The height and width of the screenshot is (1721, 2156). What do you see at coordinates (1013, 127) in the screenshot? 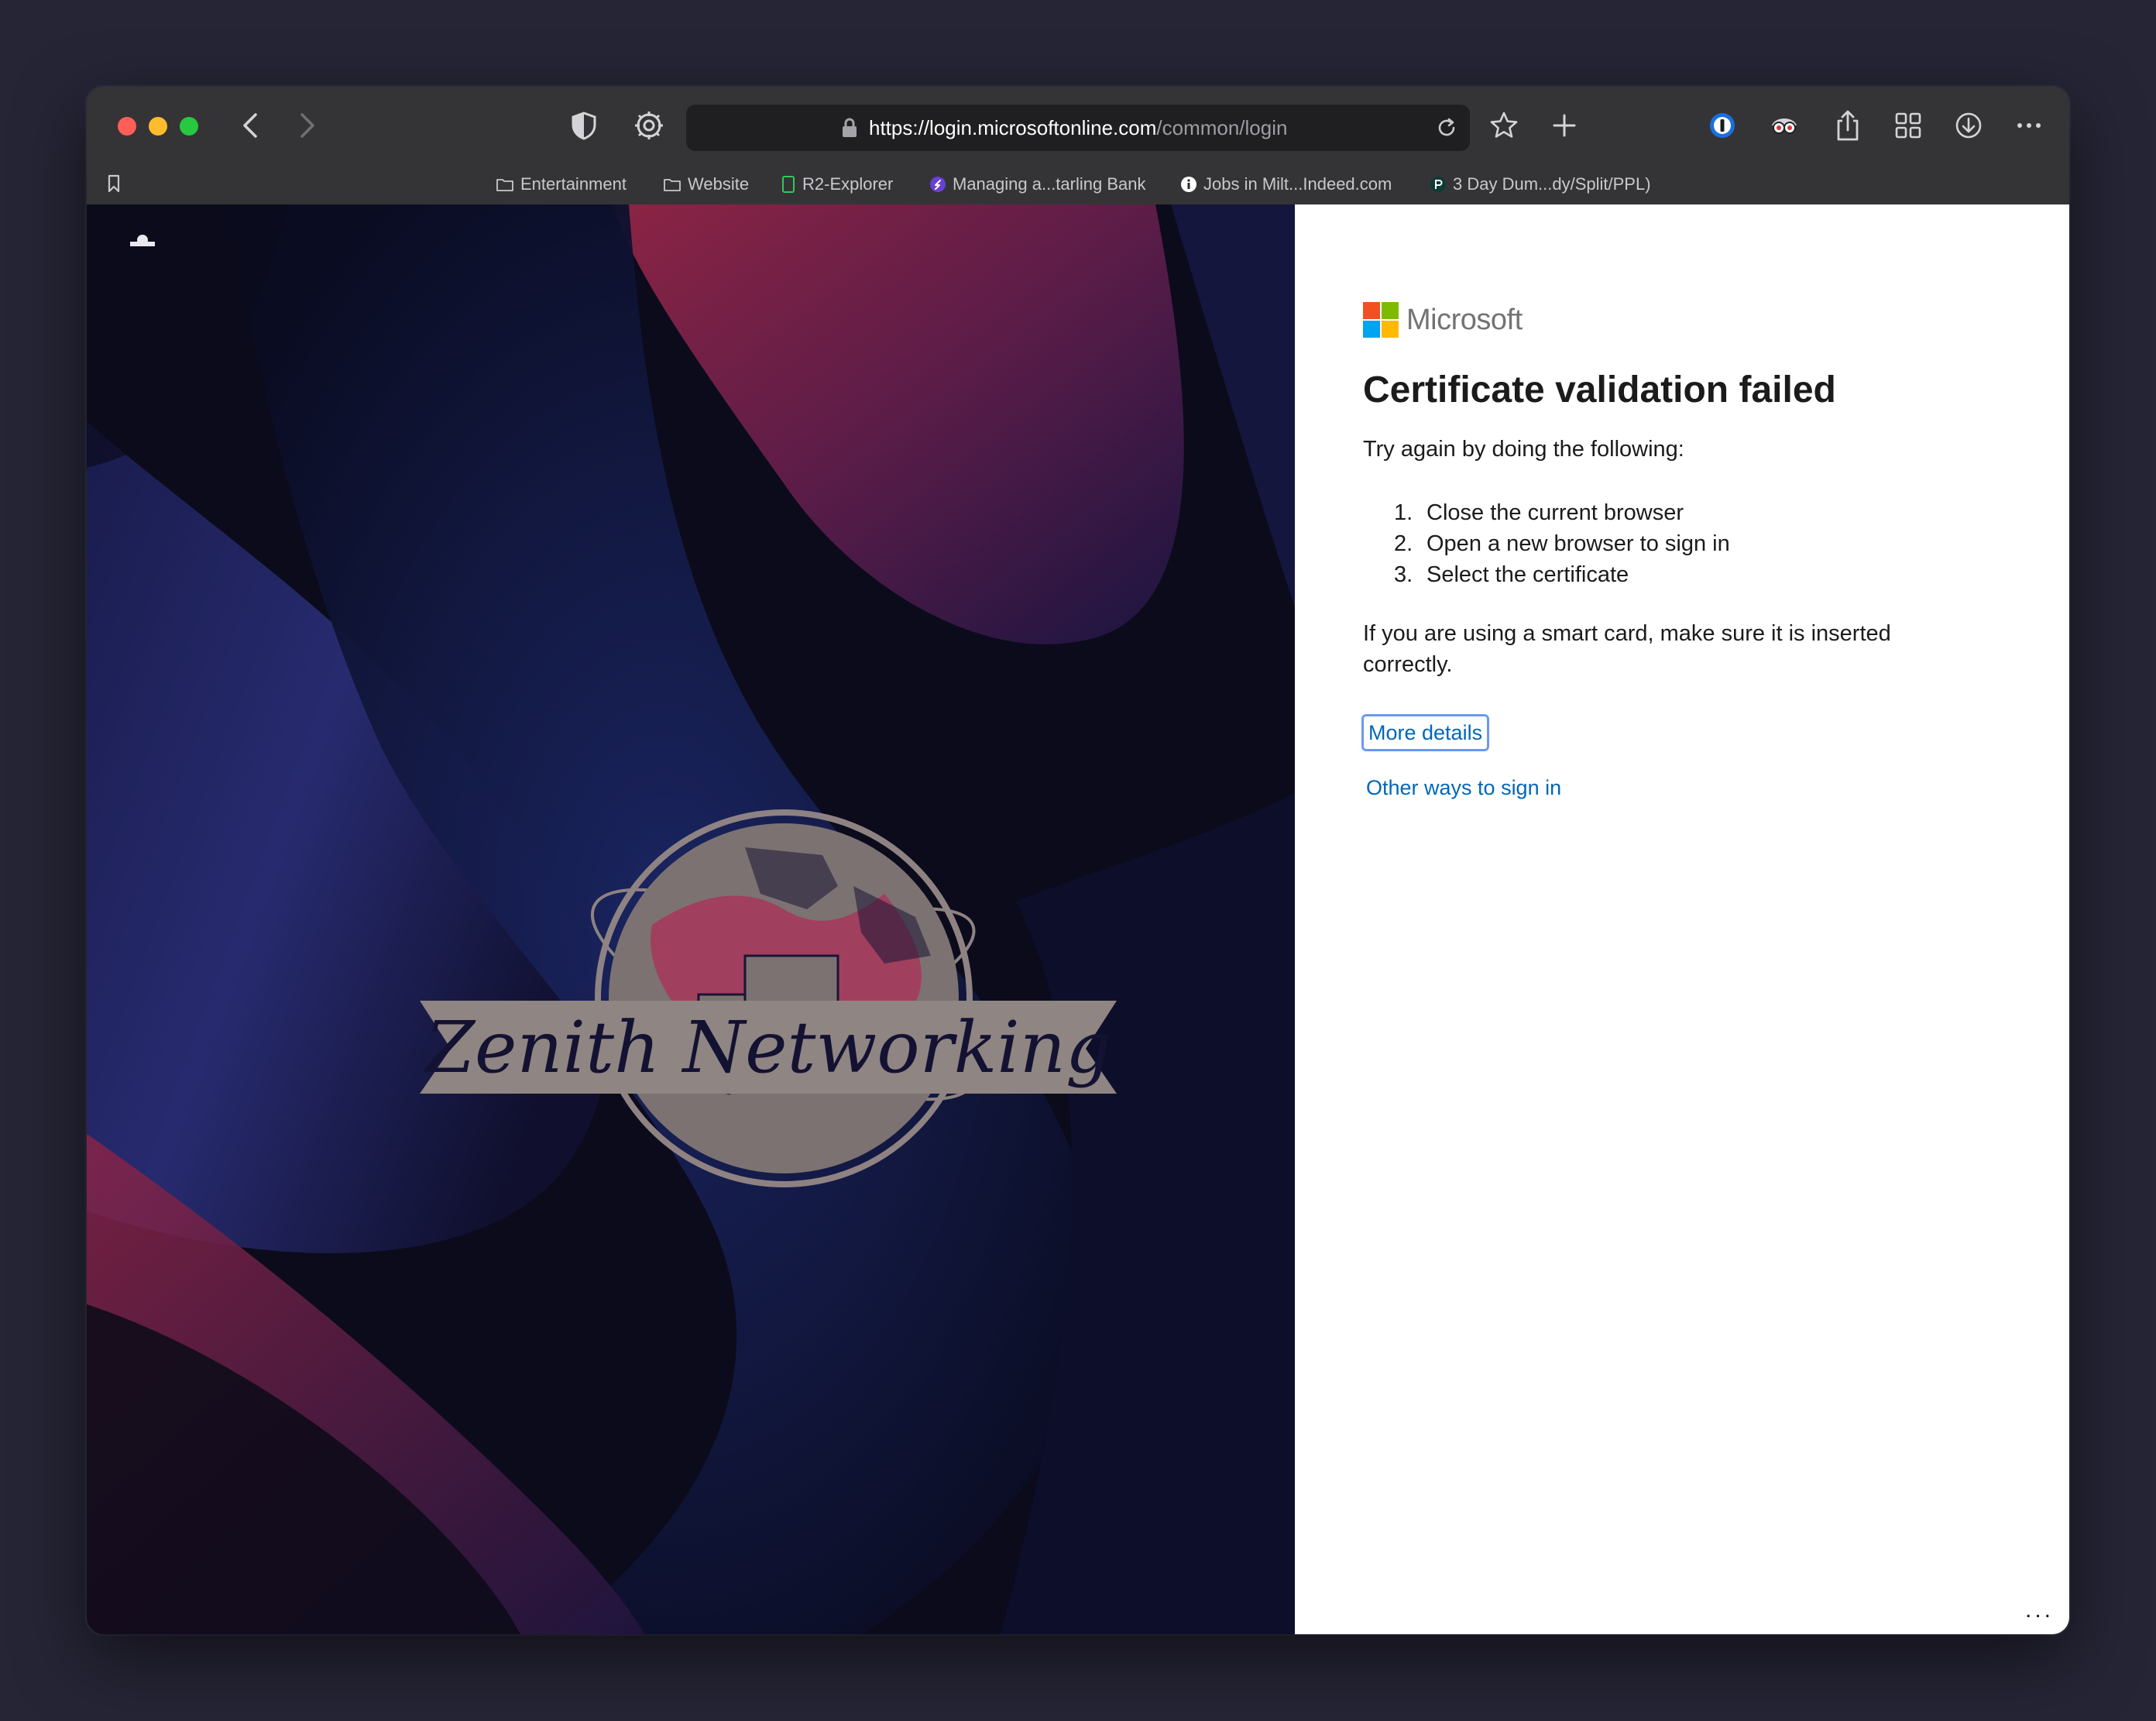
I see `url-host: https://login.microsoftonline.com` at bounding box center [1013, 127].